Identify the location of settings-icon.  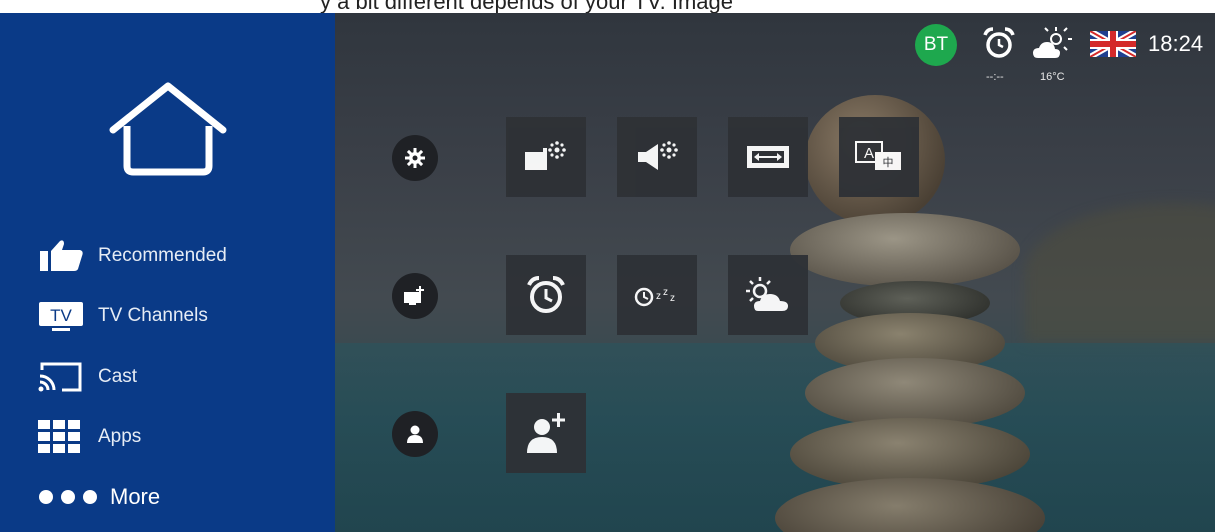
(415, 158).